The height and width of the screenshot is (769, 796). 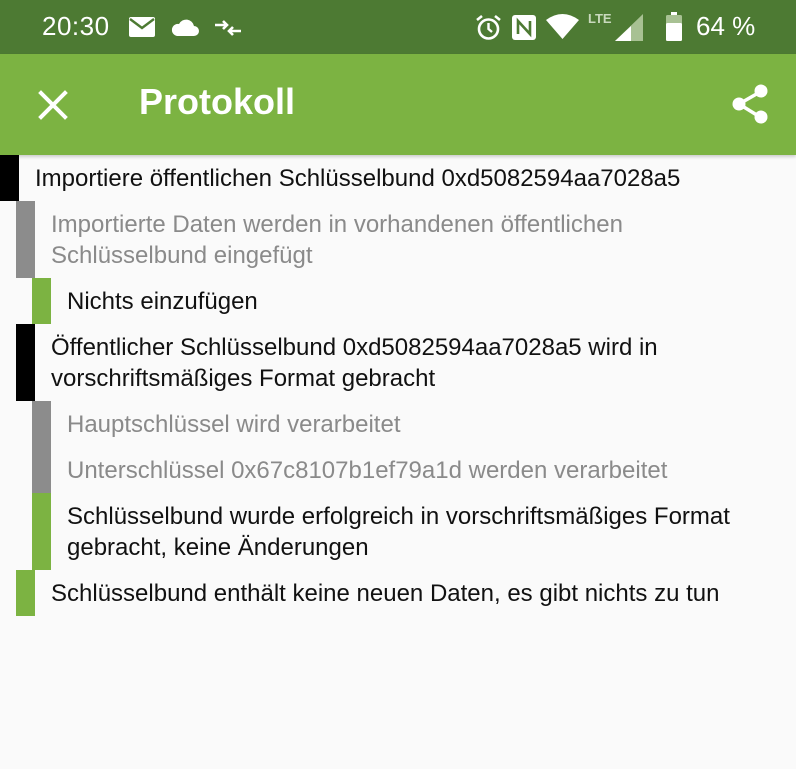 What do you see at coordinates (398, 301) in the screenshot?
I see `log-entry: Nichts einzufügen` at bounding box center [398, 301].